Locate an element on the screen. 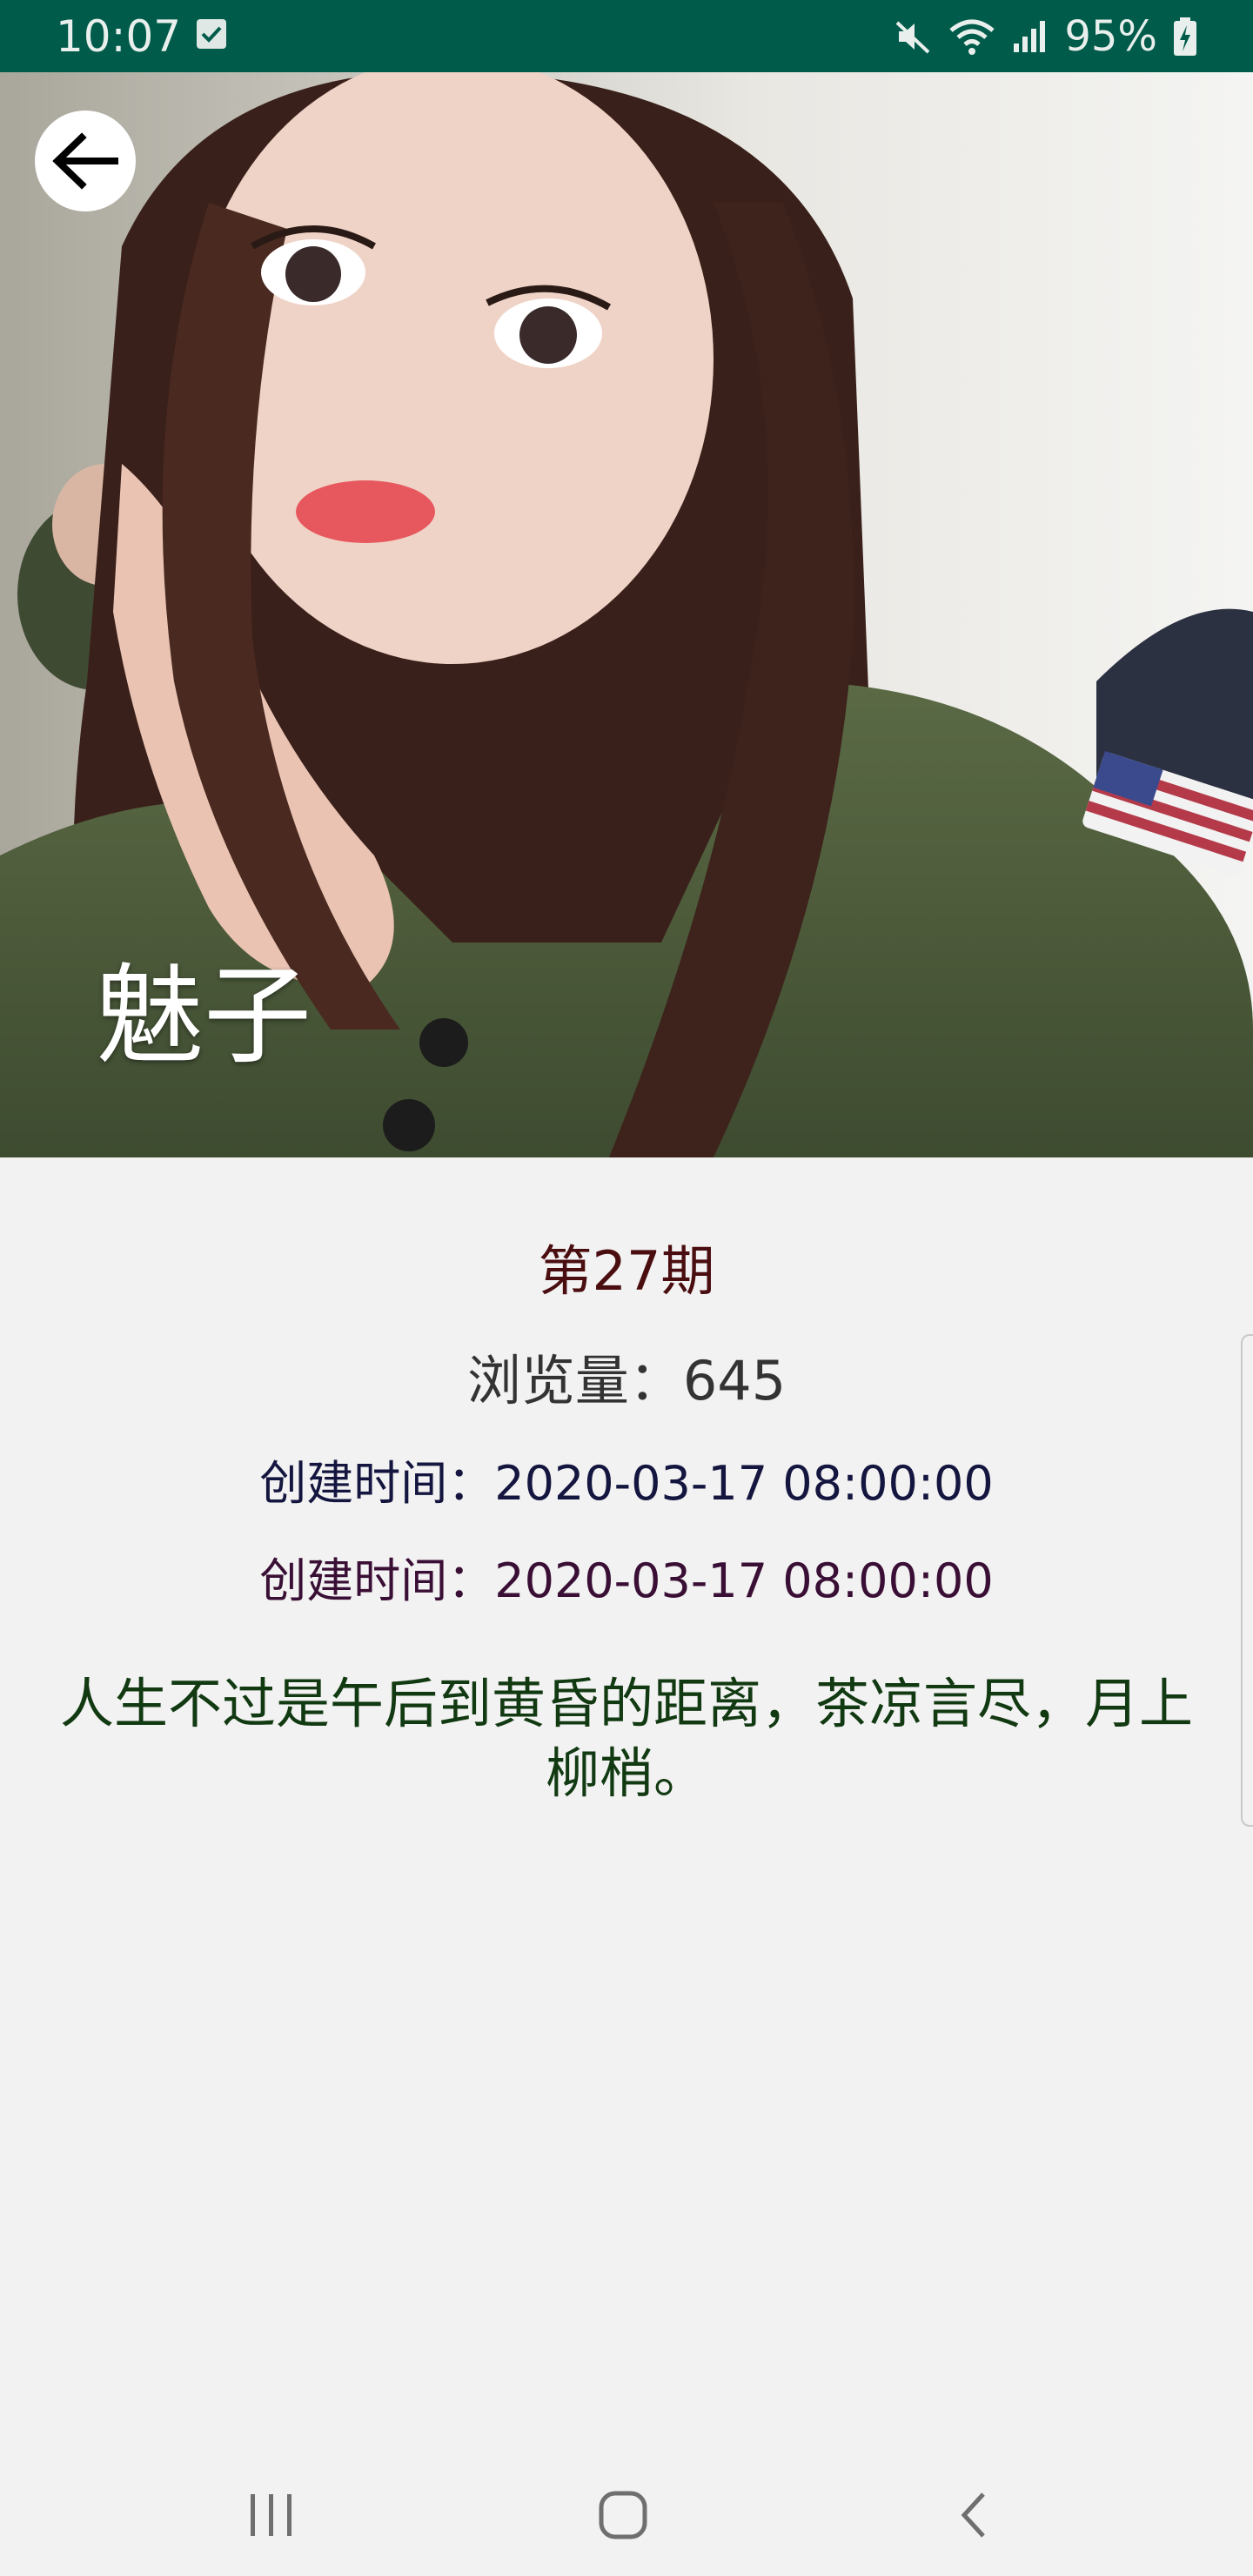  quote-text: 人生不过是午后到黄昏的距离，茶凉言尽，月上柳梢。 is located at coordinates (626, 1738).